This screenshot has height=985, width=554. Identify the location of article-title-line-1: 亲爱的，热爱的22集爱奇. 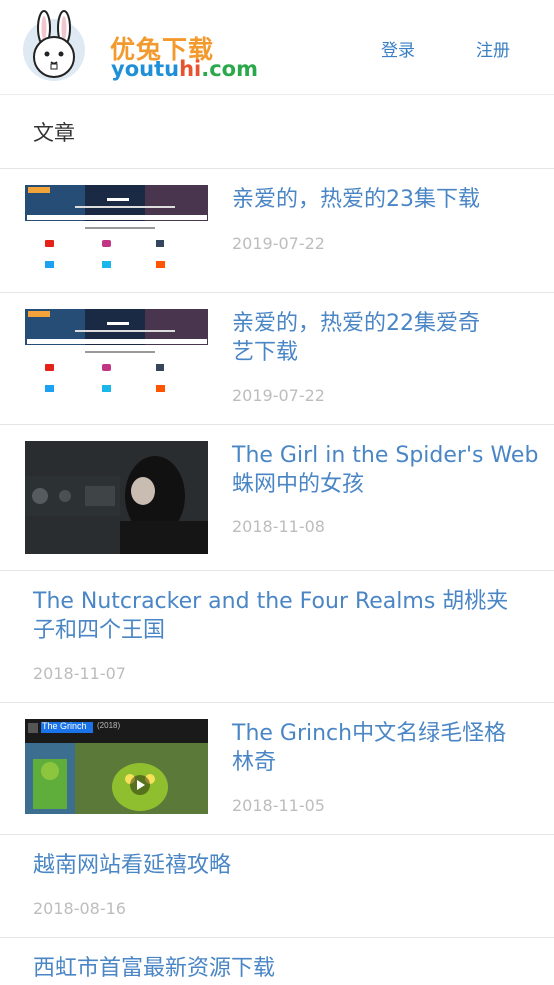
(356, 323).